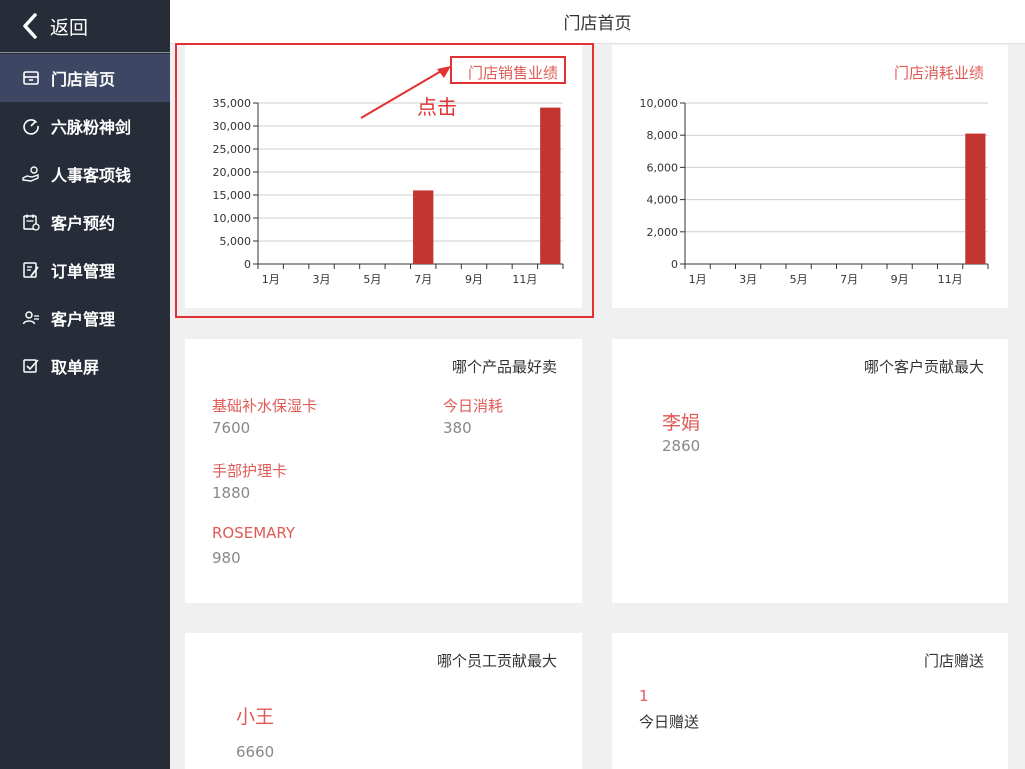 The image size is (1025, 769). I want to click on sidebar-item-label: 取单屏, so click(75, 367).